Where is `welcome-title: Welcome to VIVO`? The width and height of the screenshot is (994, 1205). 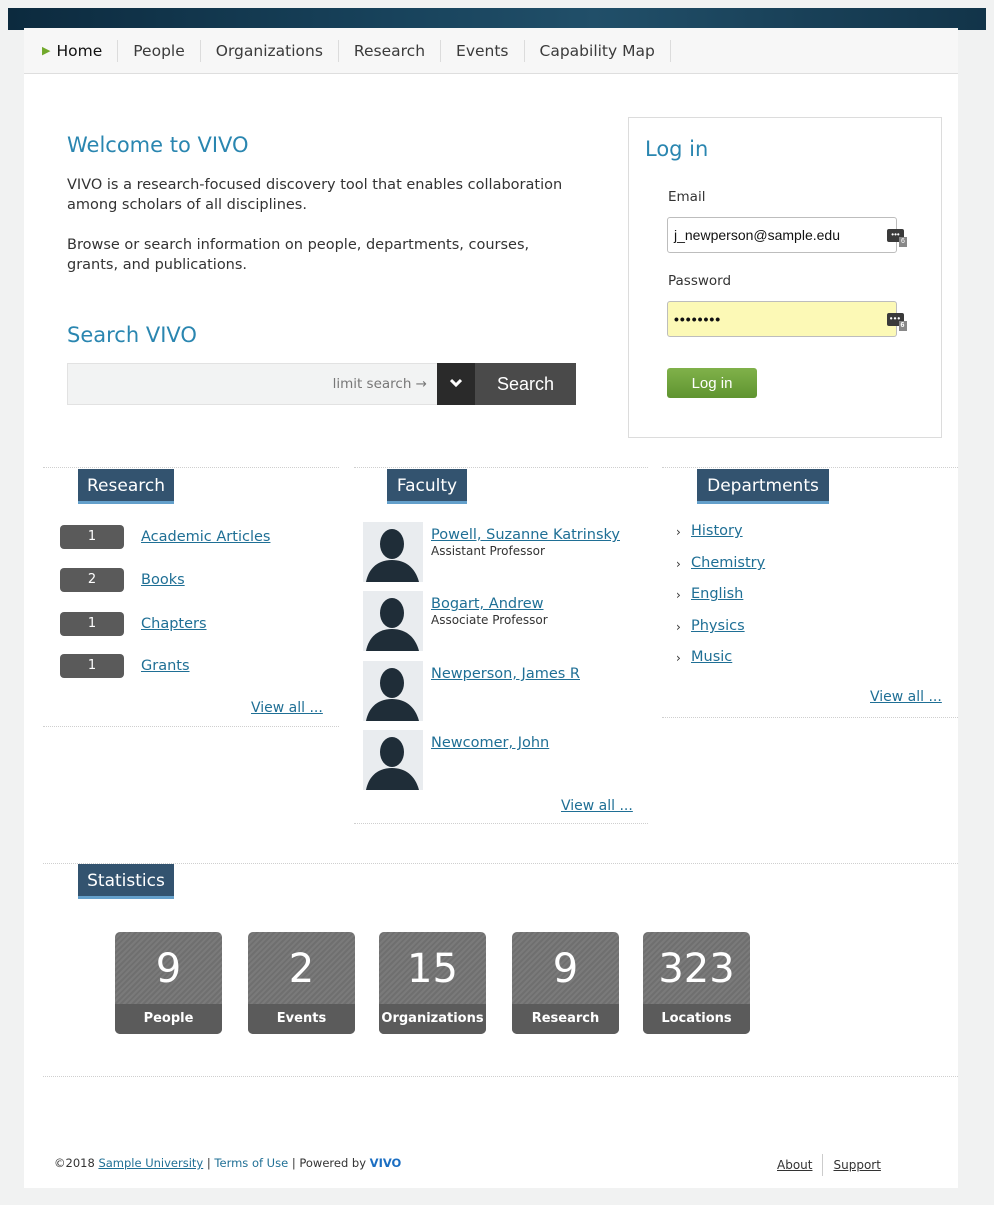 welcome-title: Welcome to VIVO is located at coordinates (158, 145).